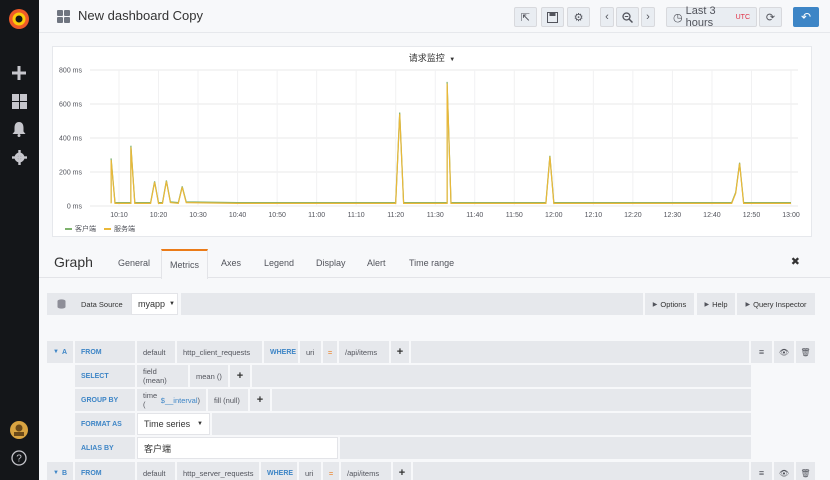  I want to click on refresh-button: ⟳, so click(770, 17).